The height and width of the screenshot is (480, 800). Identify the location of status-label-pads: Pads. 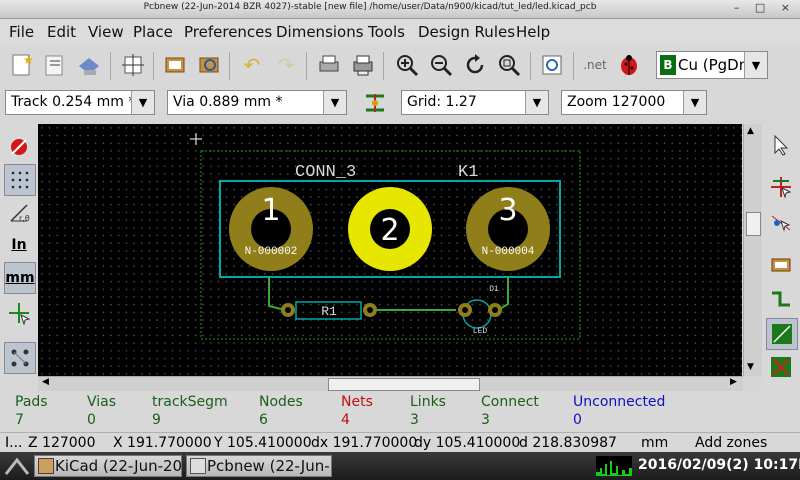
(31, 402).